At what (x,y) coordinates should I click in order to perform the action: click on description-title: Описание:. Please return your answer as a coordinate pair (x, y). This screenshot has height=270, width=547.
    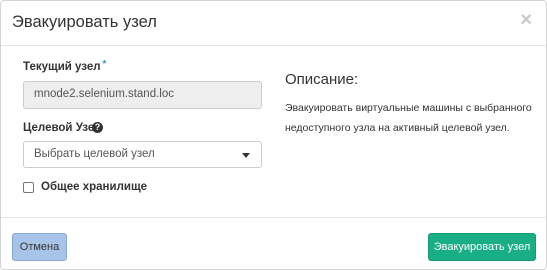
    Looking at the image, I should click on (322, 79).